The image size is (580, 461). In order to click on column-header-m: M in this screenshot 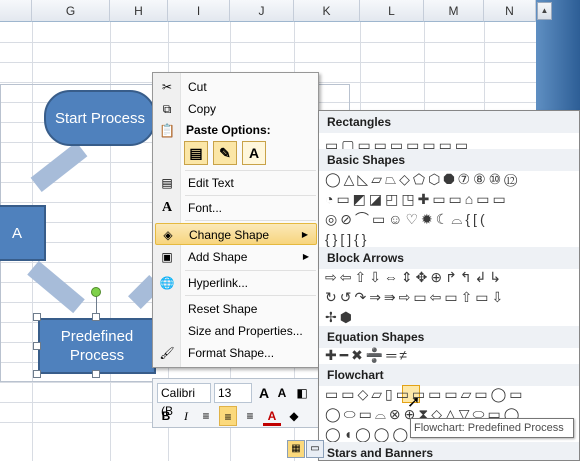, I will do `click(454, 11)`.